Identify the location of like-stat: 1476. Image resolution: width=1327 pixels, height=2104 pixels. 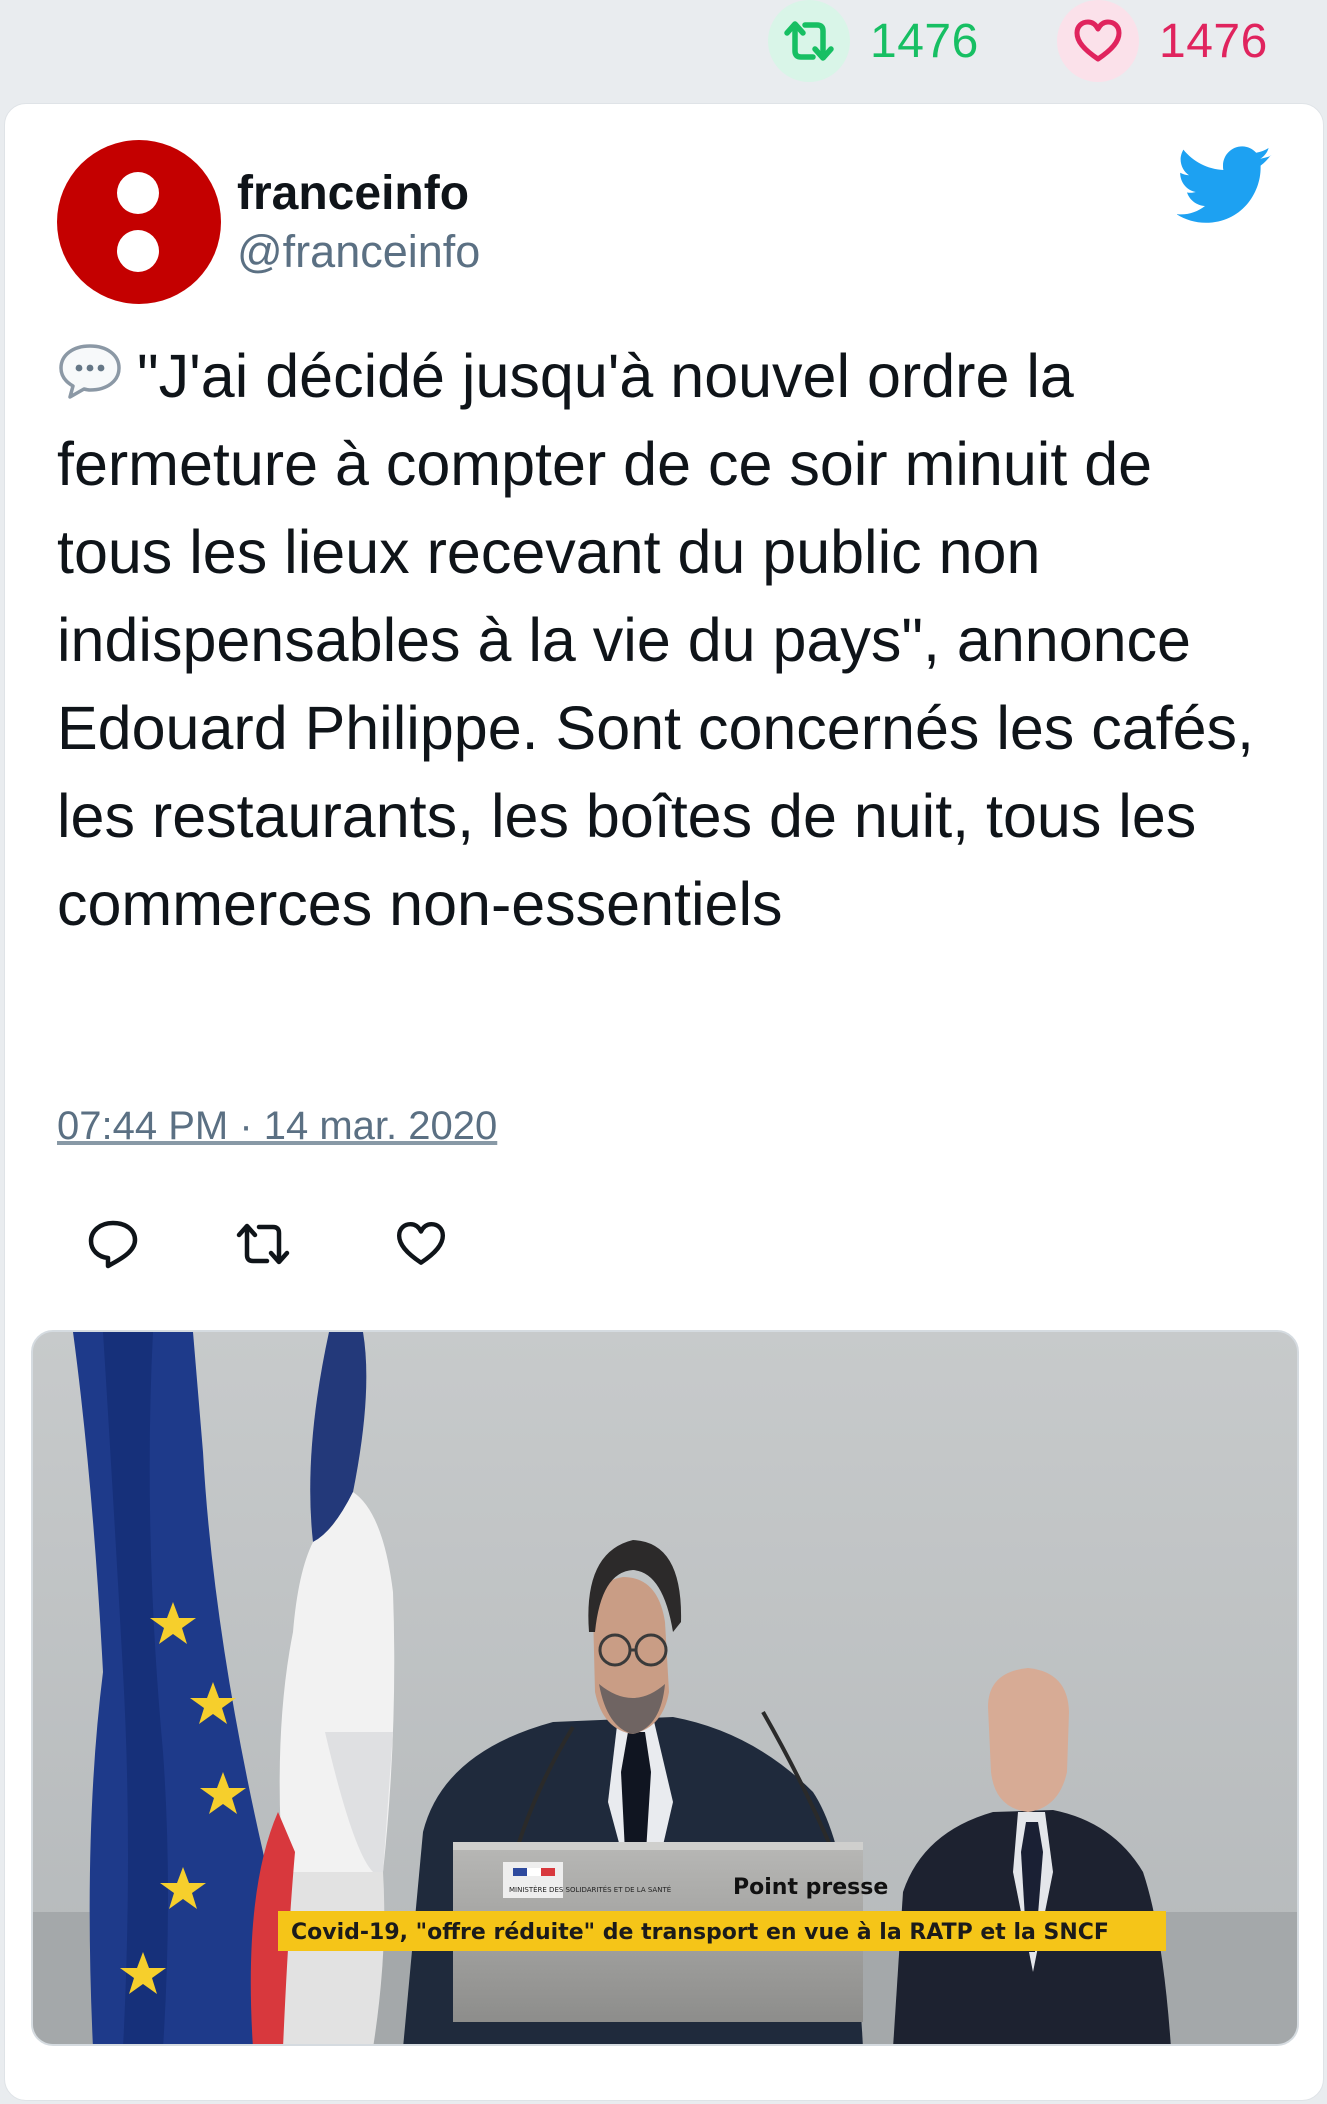
(1162, 41).